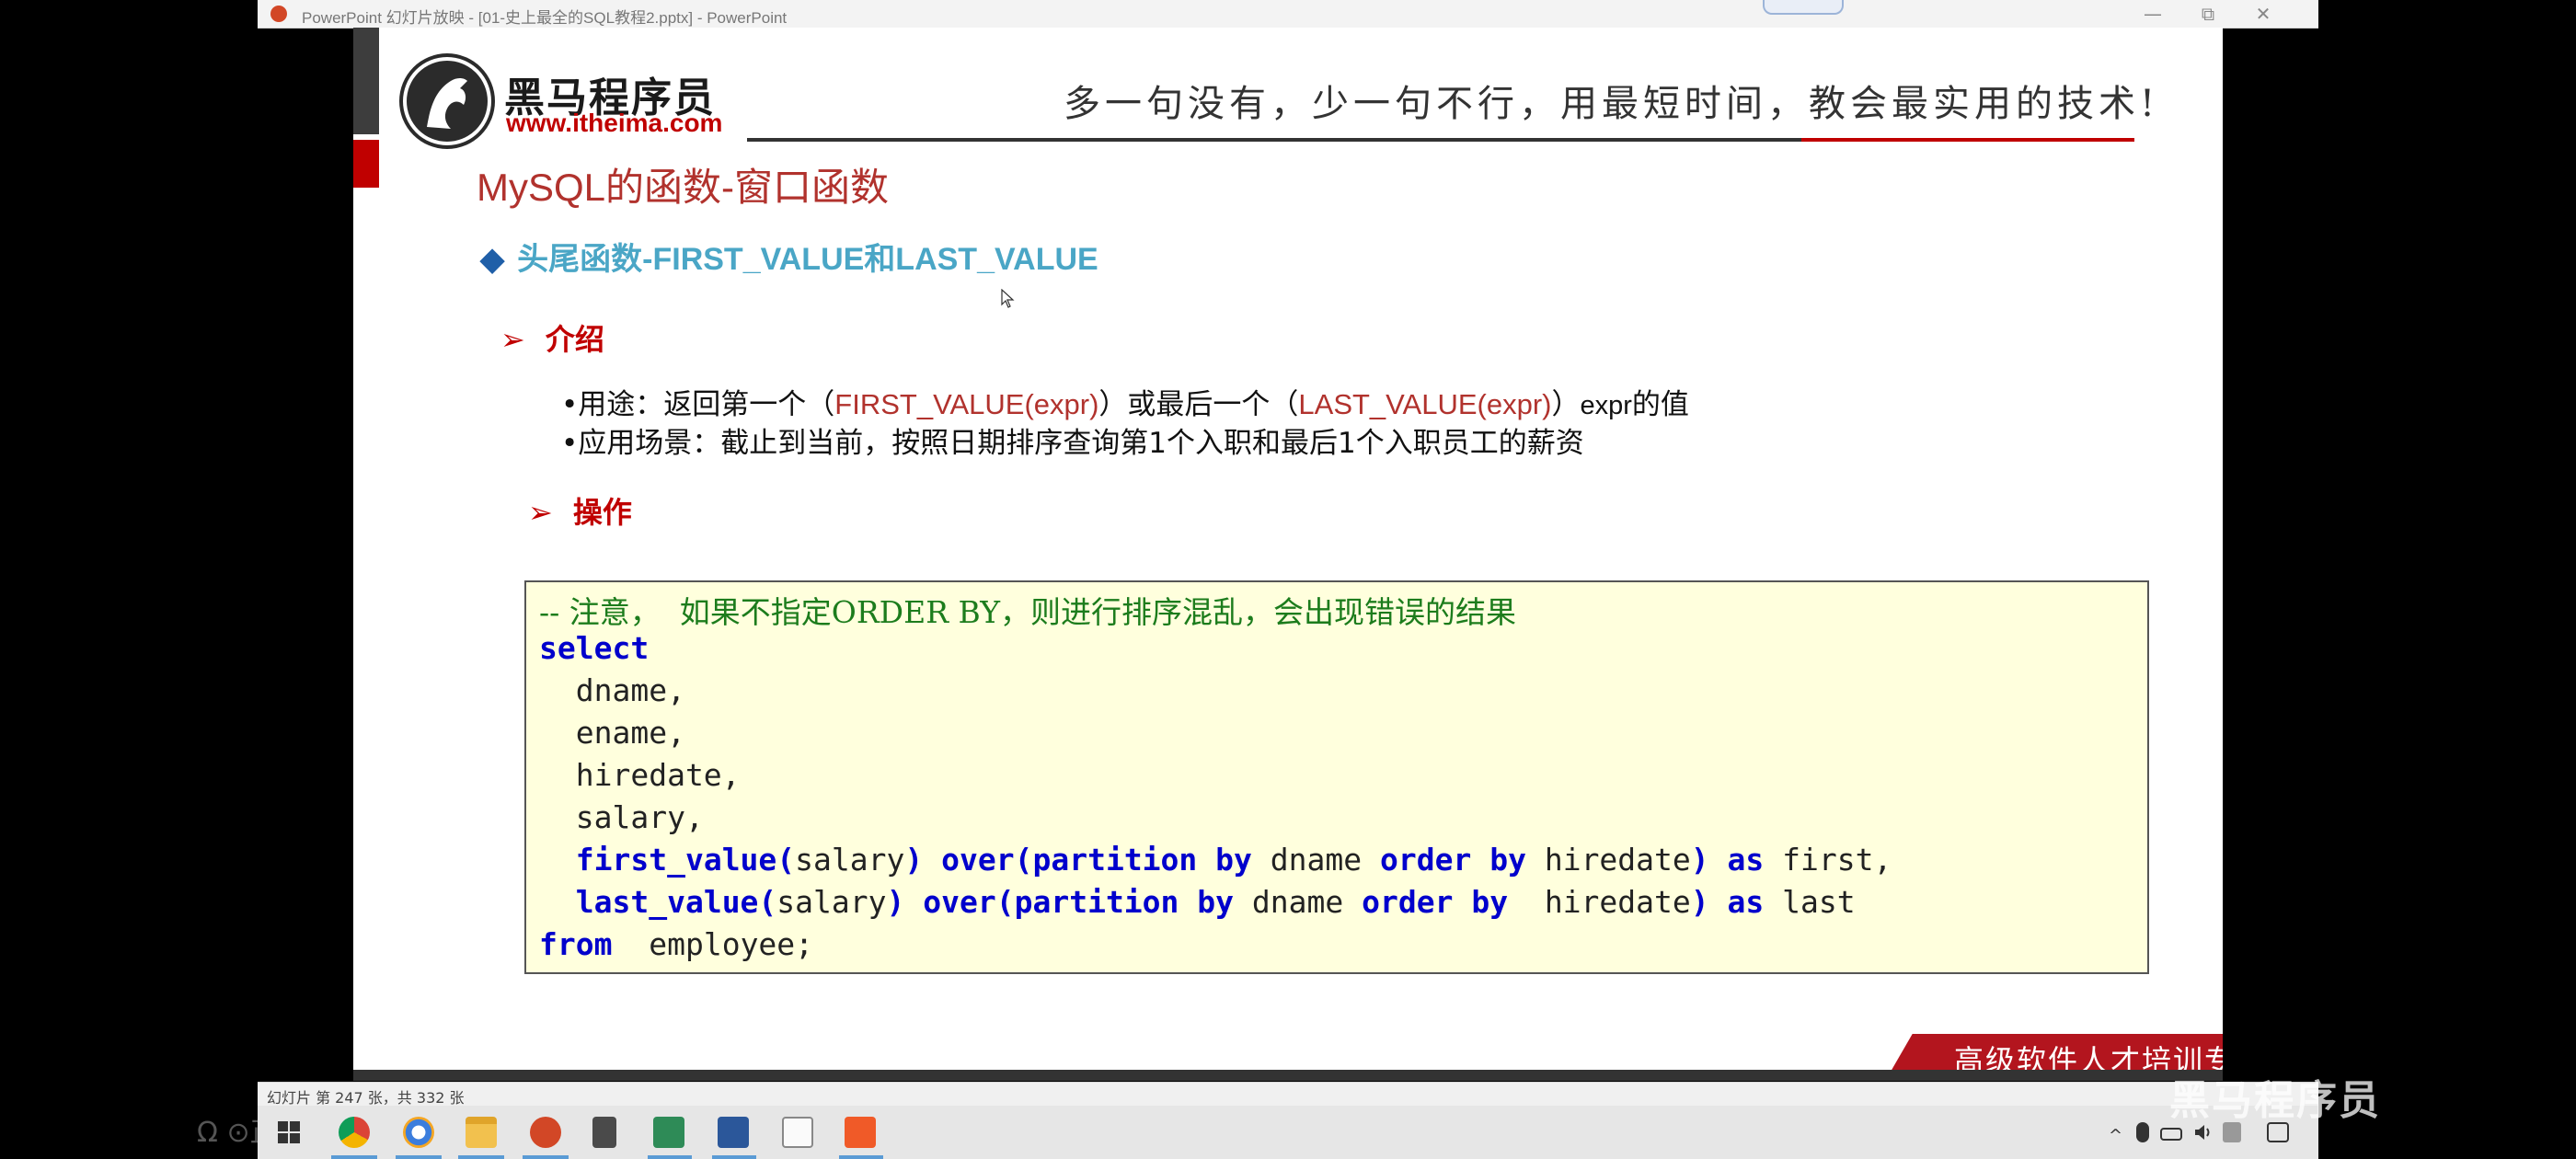 The height and width of the screenshot is (1159, 2576). Describe the element at coordinates (1612, 104) in the screenshot. I see `slogan: 多一句没有，少一句不行，用最短时间，教会最实用的技术!` at that location.